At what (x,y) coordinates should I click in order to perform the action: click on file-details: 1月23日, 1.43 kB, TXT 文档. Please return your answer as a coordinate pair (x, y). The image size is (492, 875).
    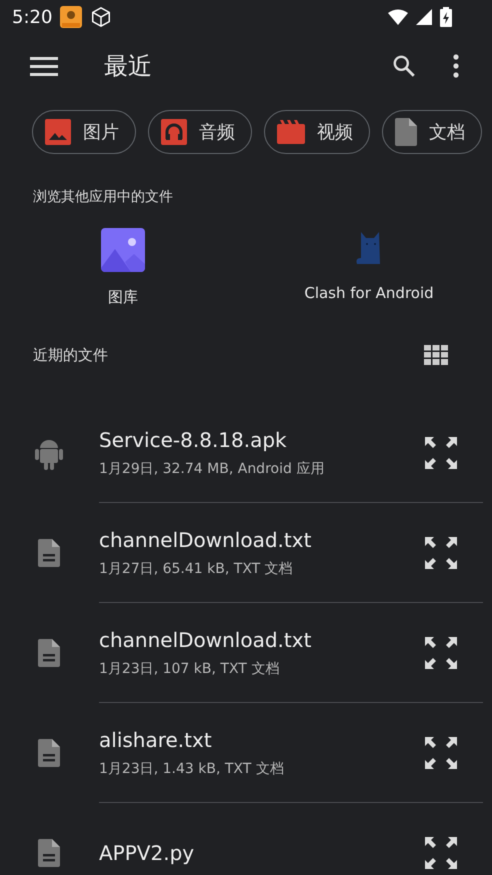
    Looking at the image, I should click on (192, 769).